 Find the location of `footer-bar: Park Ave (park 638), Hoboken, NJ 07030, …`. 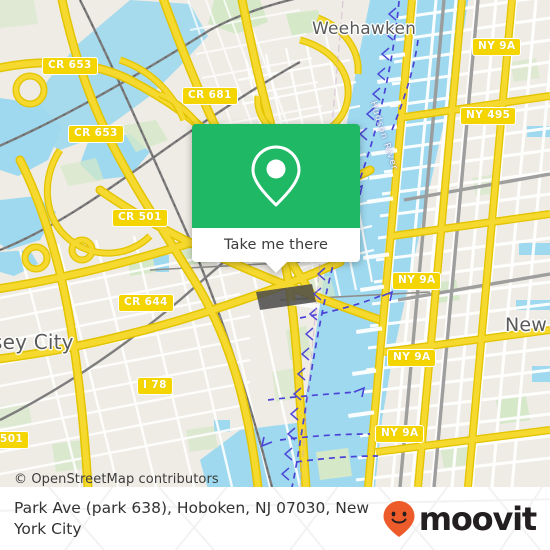

footer-bar: Park Ave (park 638), Hoboken, NJ 07030, … is located at coordinates (275, 518).